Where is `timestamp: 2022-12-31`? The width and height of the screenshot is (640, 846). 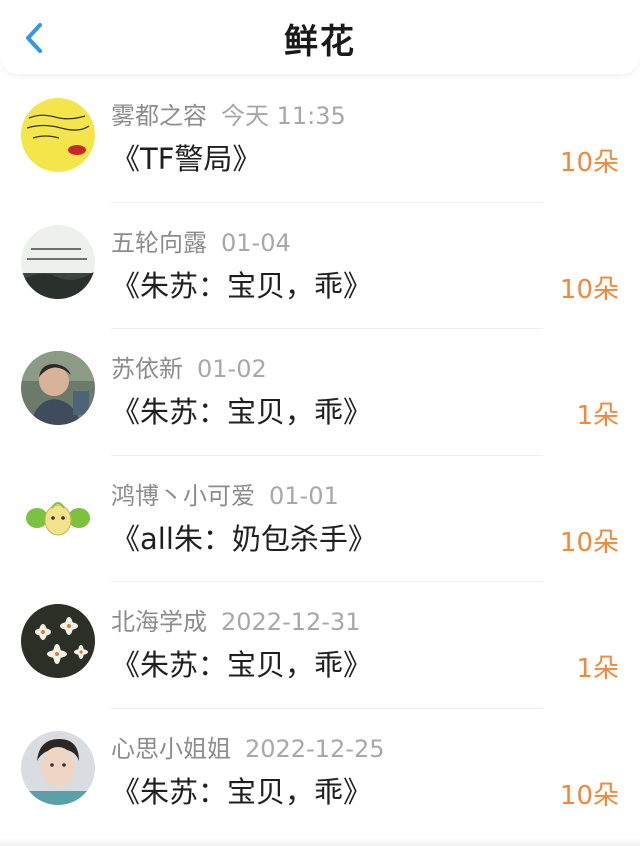 timestamp: 2022-12-31 is located at coordinates (291, 622).